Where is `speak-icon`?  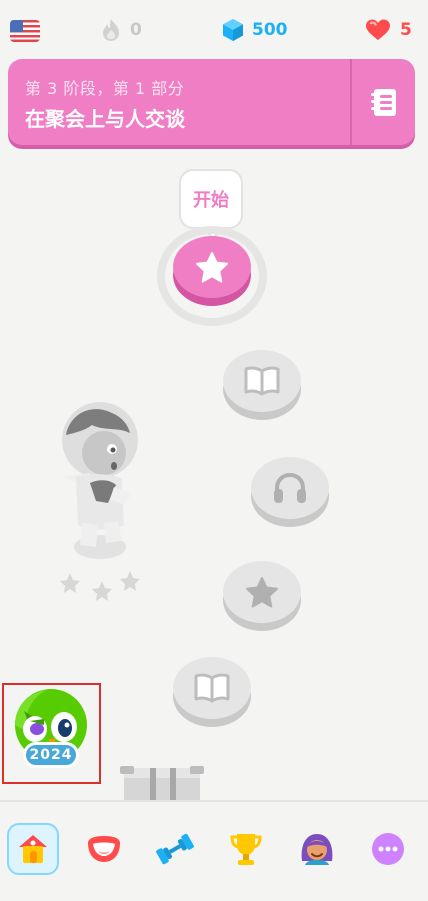 speak-icon is located at coordinates (104, 849).